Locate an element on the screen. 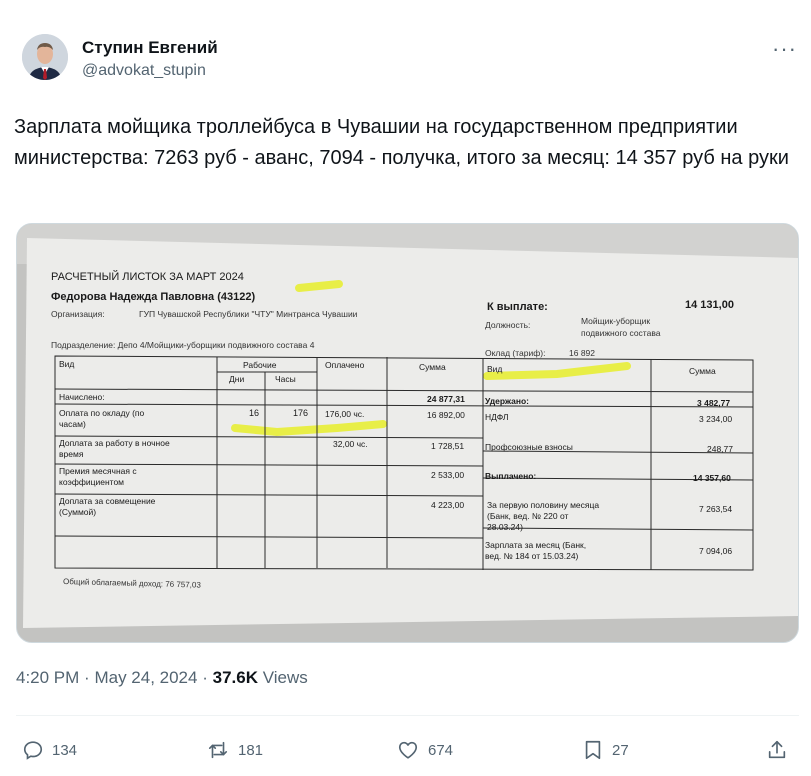 This screenshot has height=776, width=811. payslip-employee: Федорова Надежда Павловна (43122) is located at coordinates (153, 297).